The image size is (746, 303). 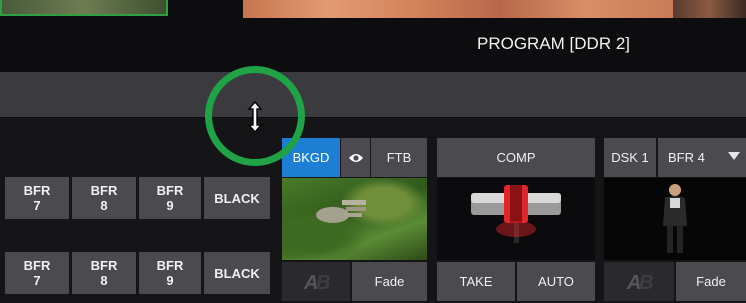 I want to click on dsk-source-select: BFR 4, so click(x=702, y=157).